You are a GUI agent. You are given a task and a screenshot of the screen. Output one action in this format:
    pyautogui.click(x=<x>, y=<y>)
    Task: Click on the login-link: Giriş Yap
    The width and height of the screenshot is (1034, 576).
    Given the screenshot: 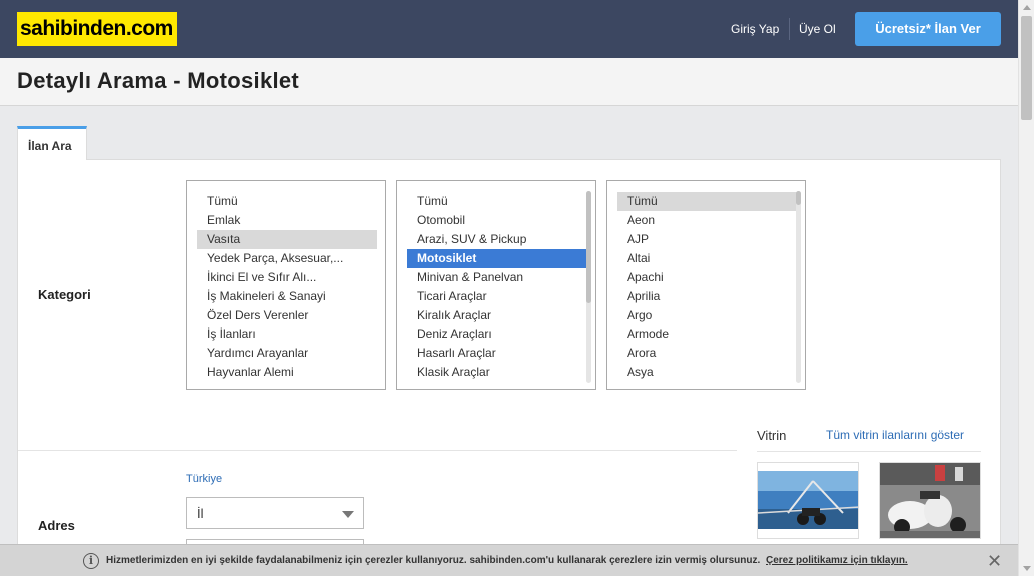 What is the action you would take?
    pyautogui.click(x=755, y=29)
    